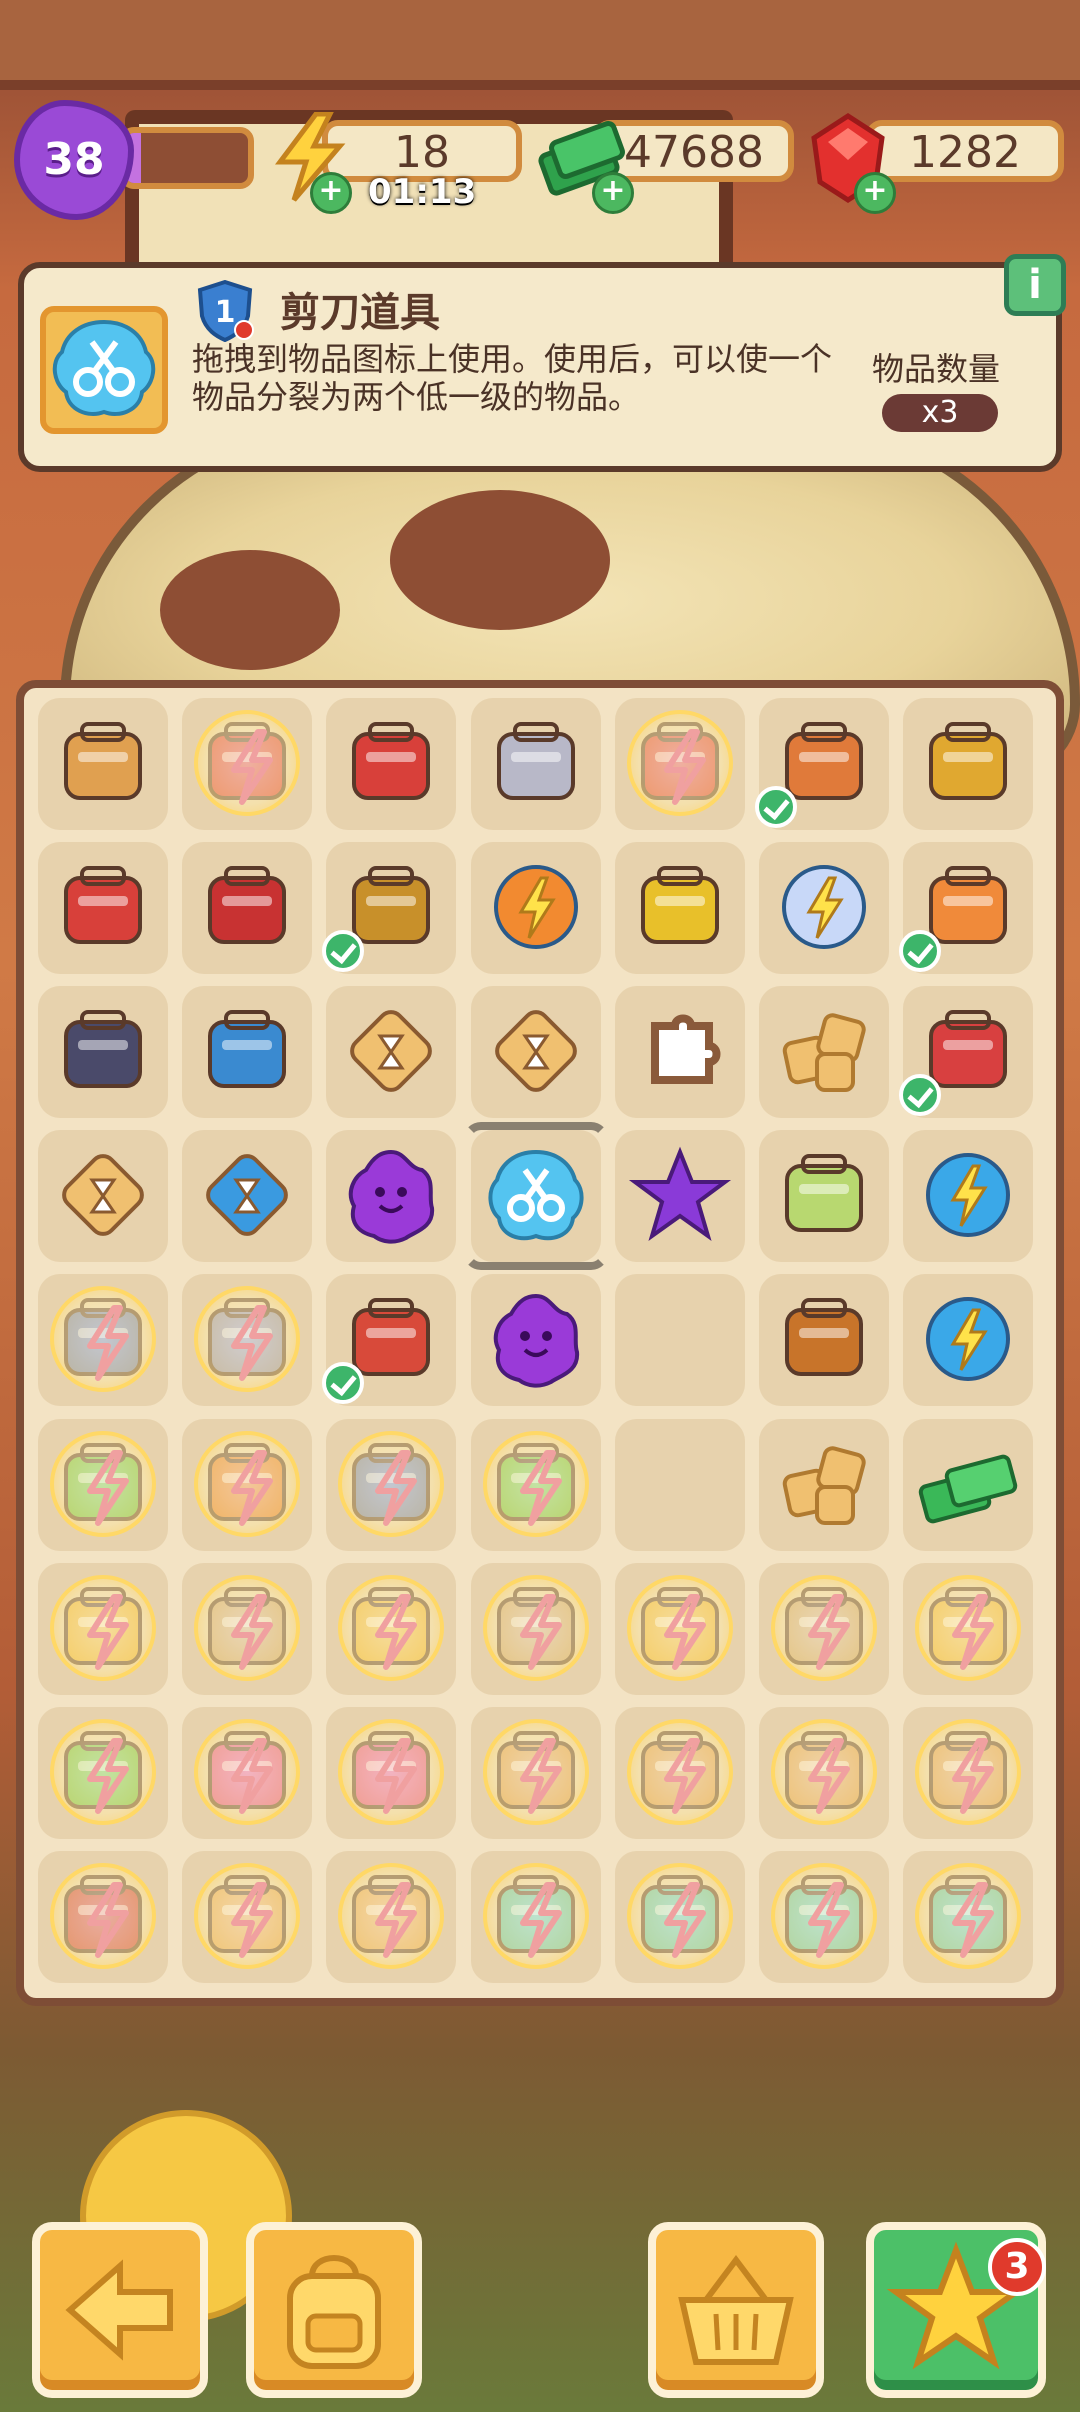 This screenshot has height=2412, width=1080. What do you see at coordinates (965, 151) in the screenshot?
I see `gem-counter: 1282` at bounding box center [965, 151].